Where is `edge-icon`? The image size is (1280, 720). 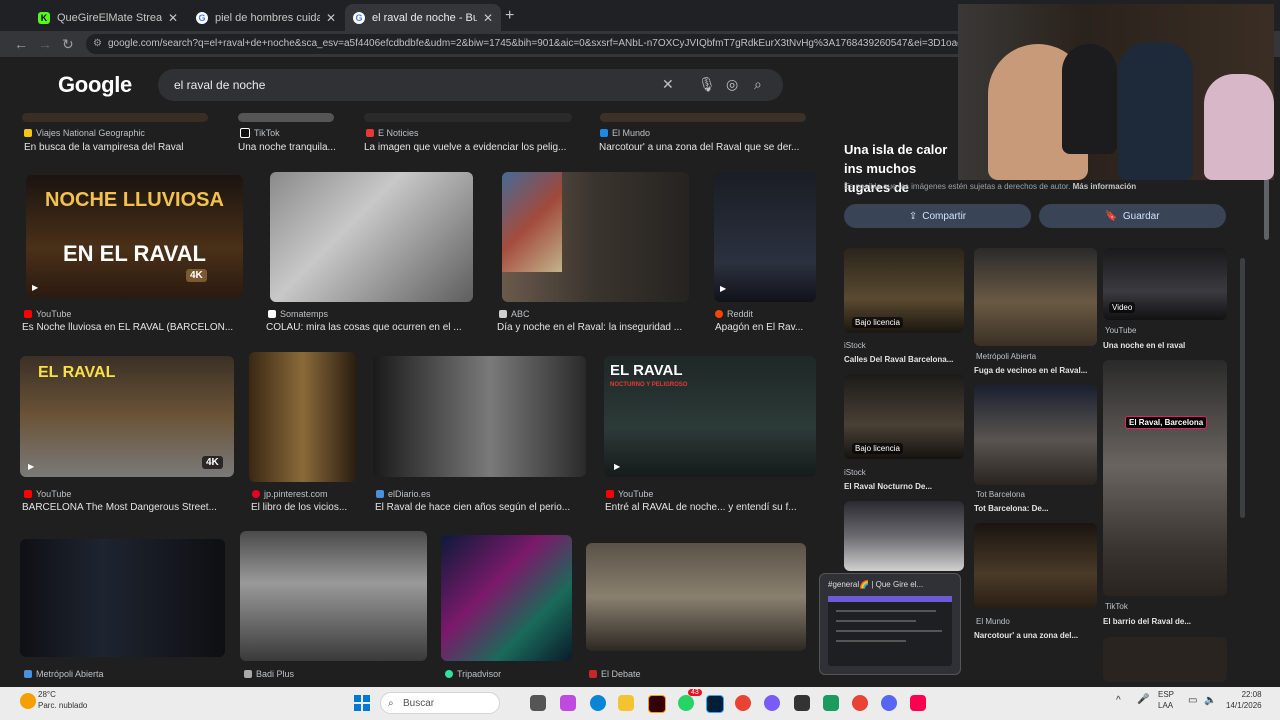
edge-icon is located at coordinates (598, 703).